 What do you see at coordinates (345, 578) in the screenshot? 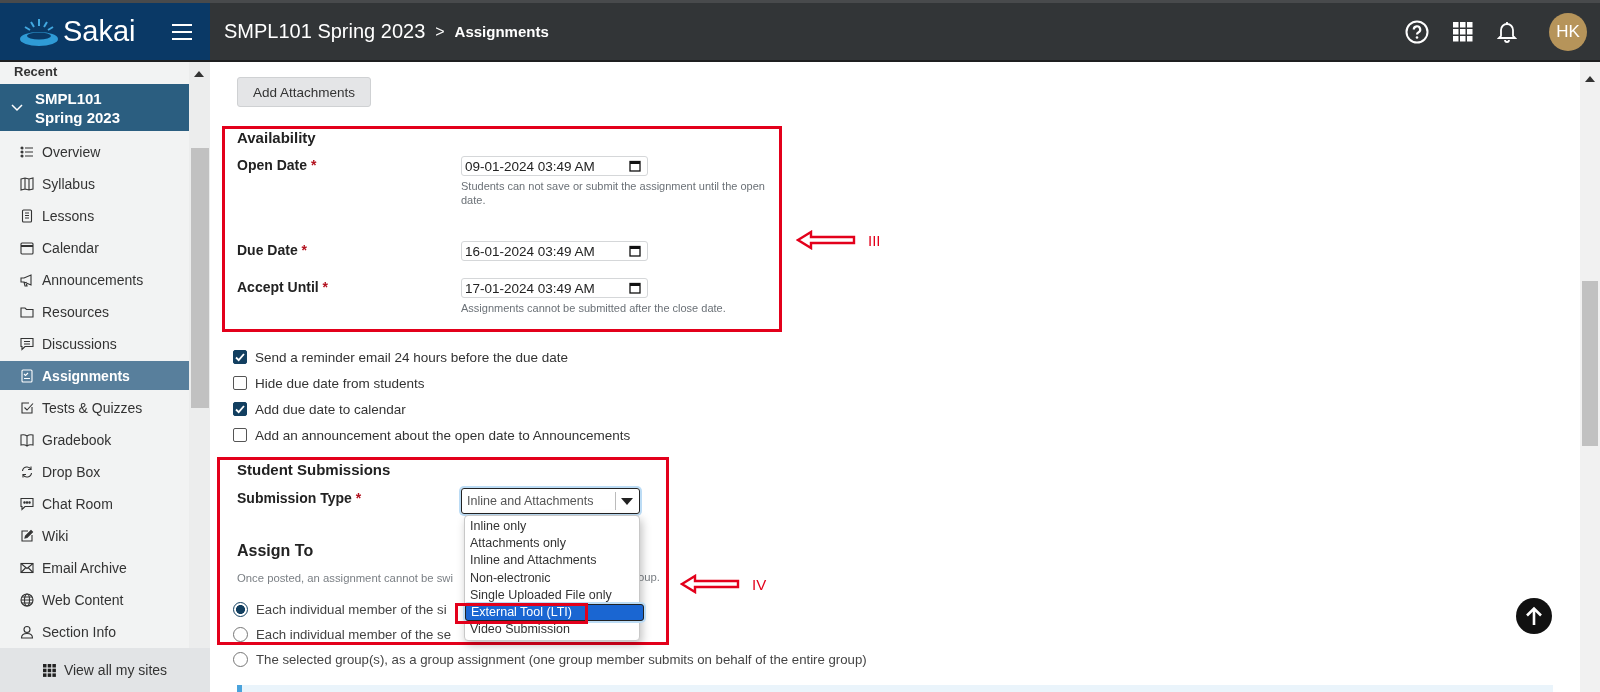
I see `help-text: Once posted, an assignment cannot be swi` at bounding box center [345, 578].